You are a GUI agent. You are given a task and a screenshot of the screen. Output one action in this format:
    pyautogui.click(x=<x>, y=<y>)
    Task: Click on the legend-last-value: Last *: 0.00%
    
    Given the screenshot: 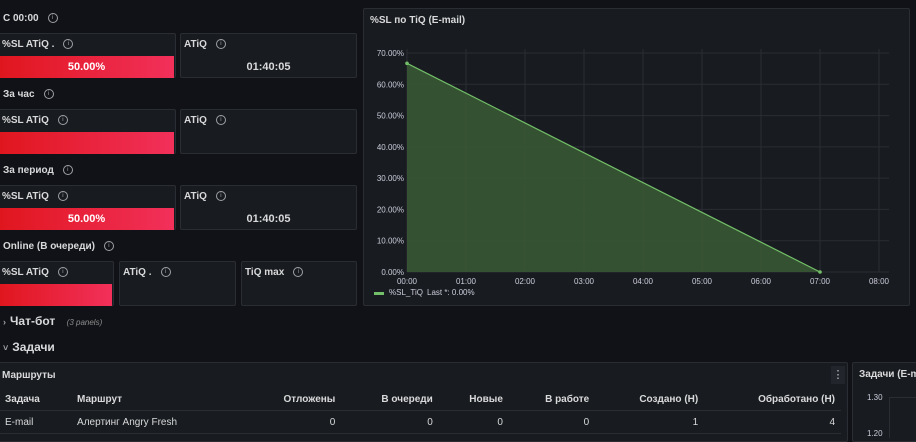 What is the action you would take?
    pyautogui.click(x=451, y=292)
    